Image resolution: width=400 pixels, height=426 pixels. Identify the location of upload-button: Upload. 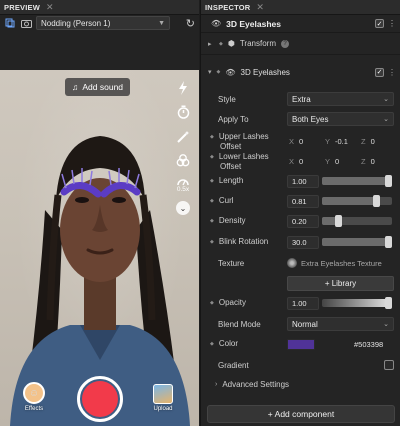
(163, 398).